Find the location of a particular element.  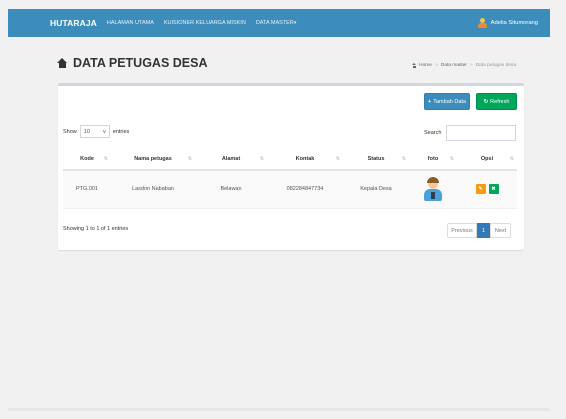

breadcrumb-current: Data petugas desa is located at coordinates (495, 65).